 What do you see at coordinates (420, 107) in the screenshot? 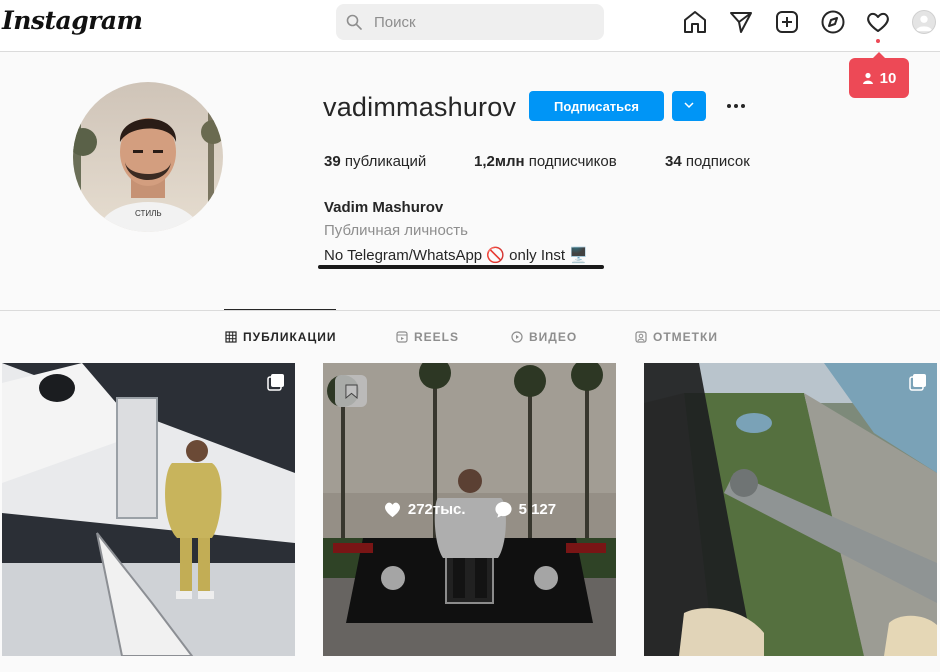
I see `profile-username: vadimmashurov` at bounding box center [420, 107].